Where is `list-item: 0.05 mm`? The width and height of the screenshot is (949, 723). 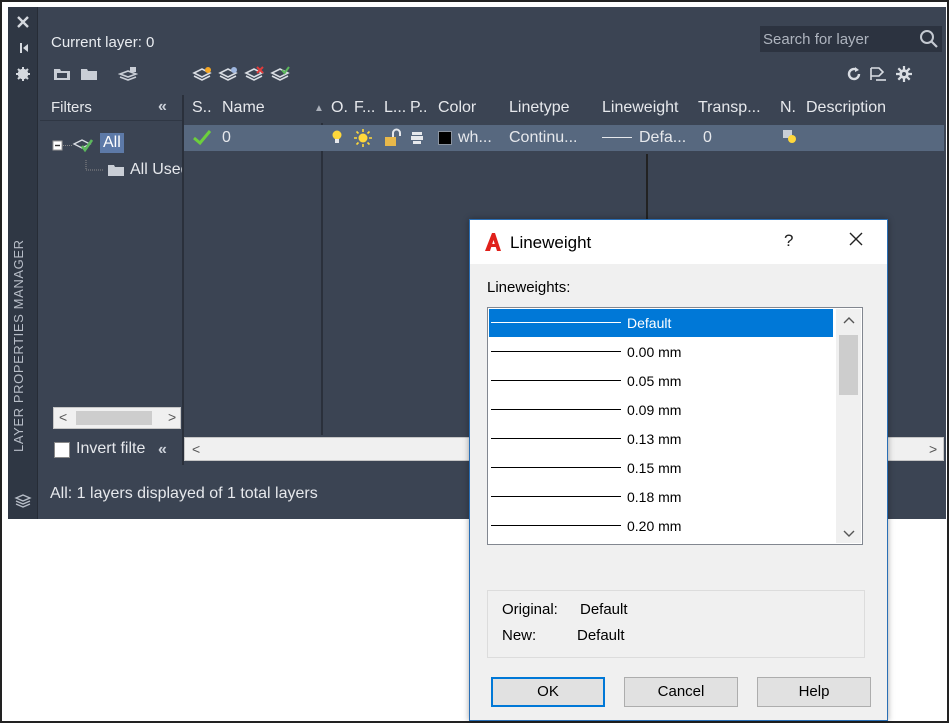
list-item: 0.05 mm is located at coordinates (661, 381).